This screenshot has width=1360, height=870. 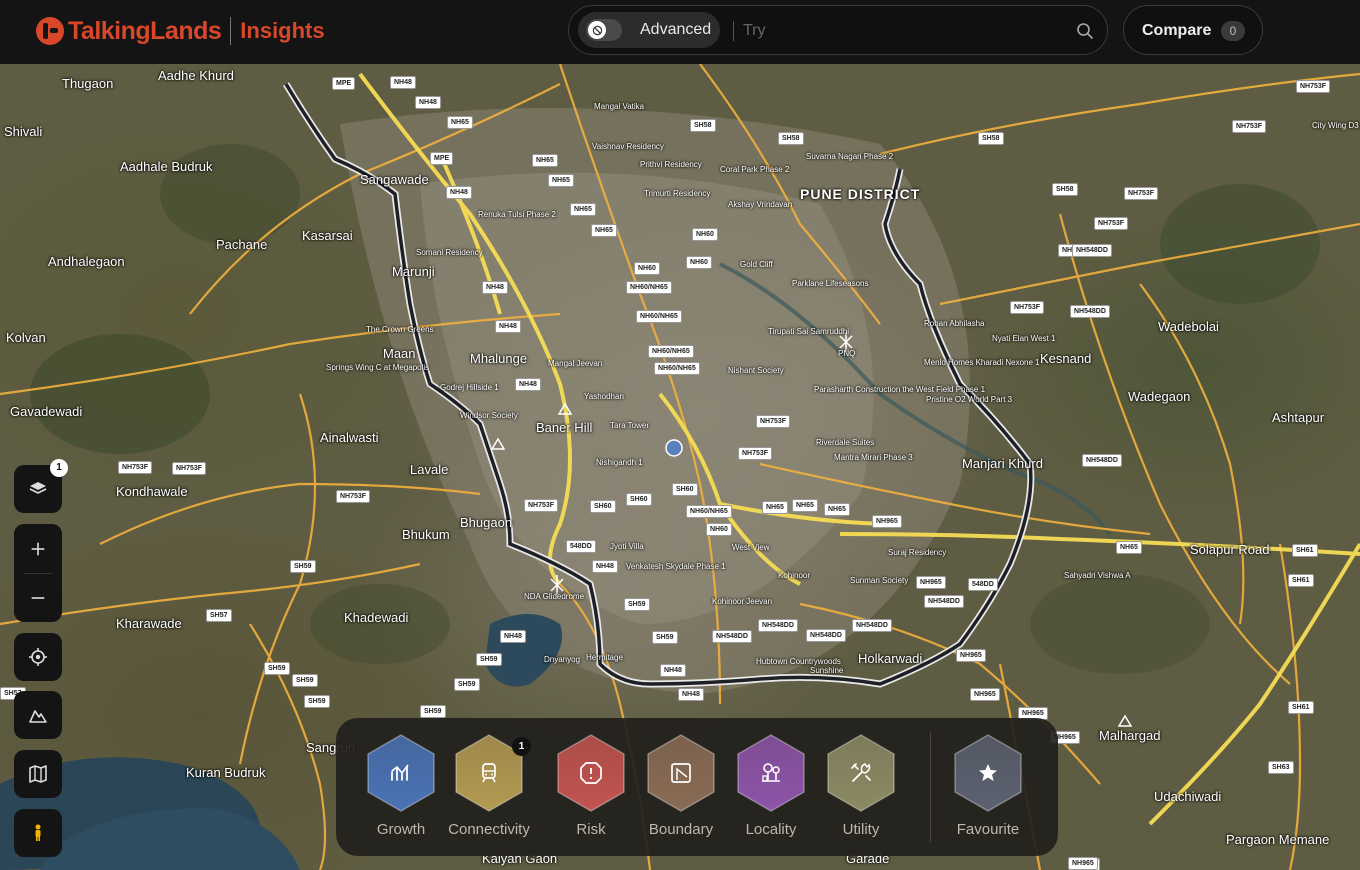 I want to click on zoom-controls, so click(x=38, y=573).